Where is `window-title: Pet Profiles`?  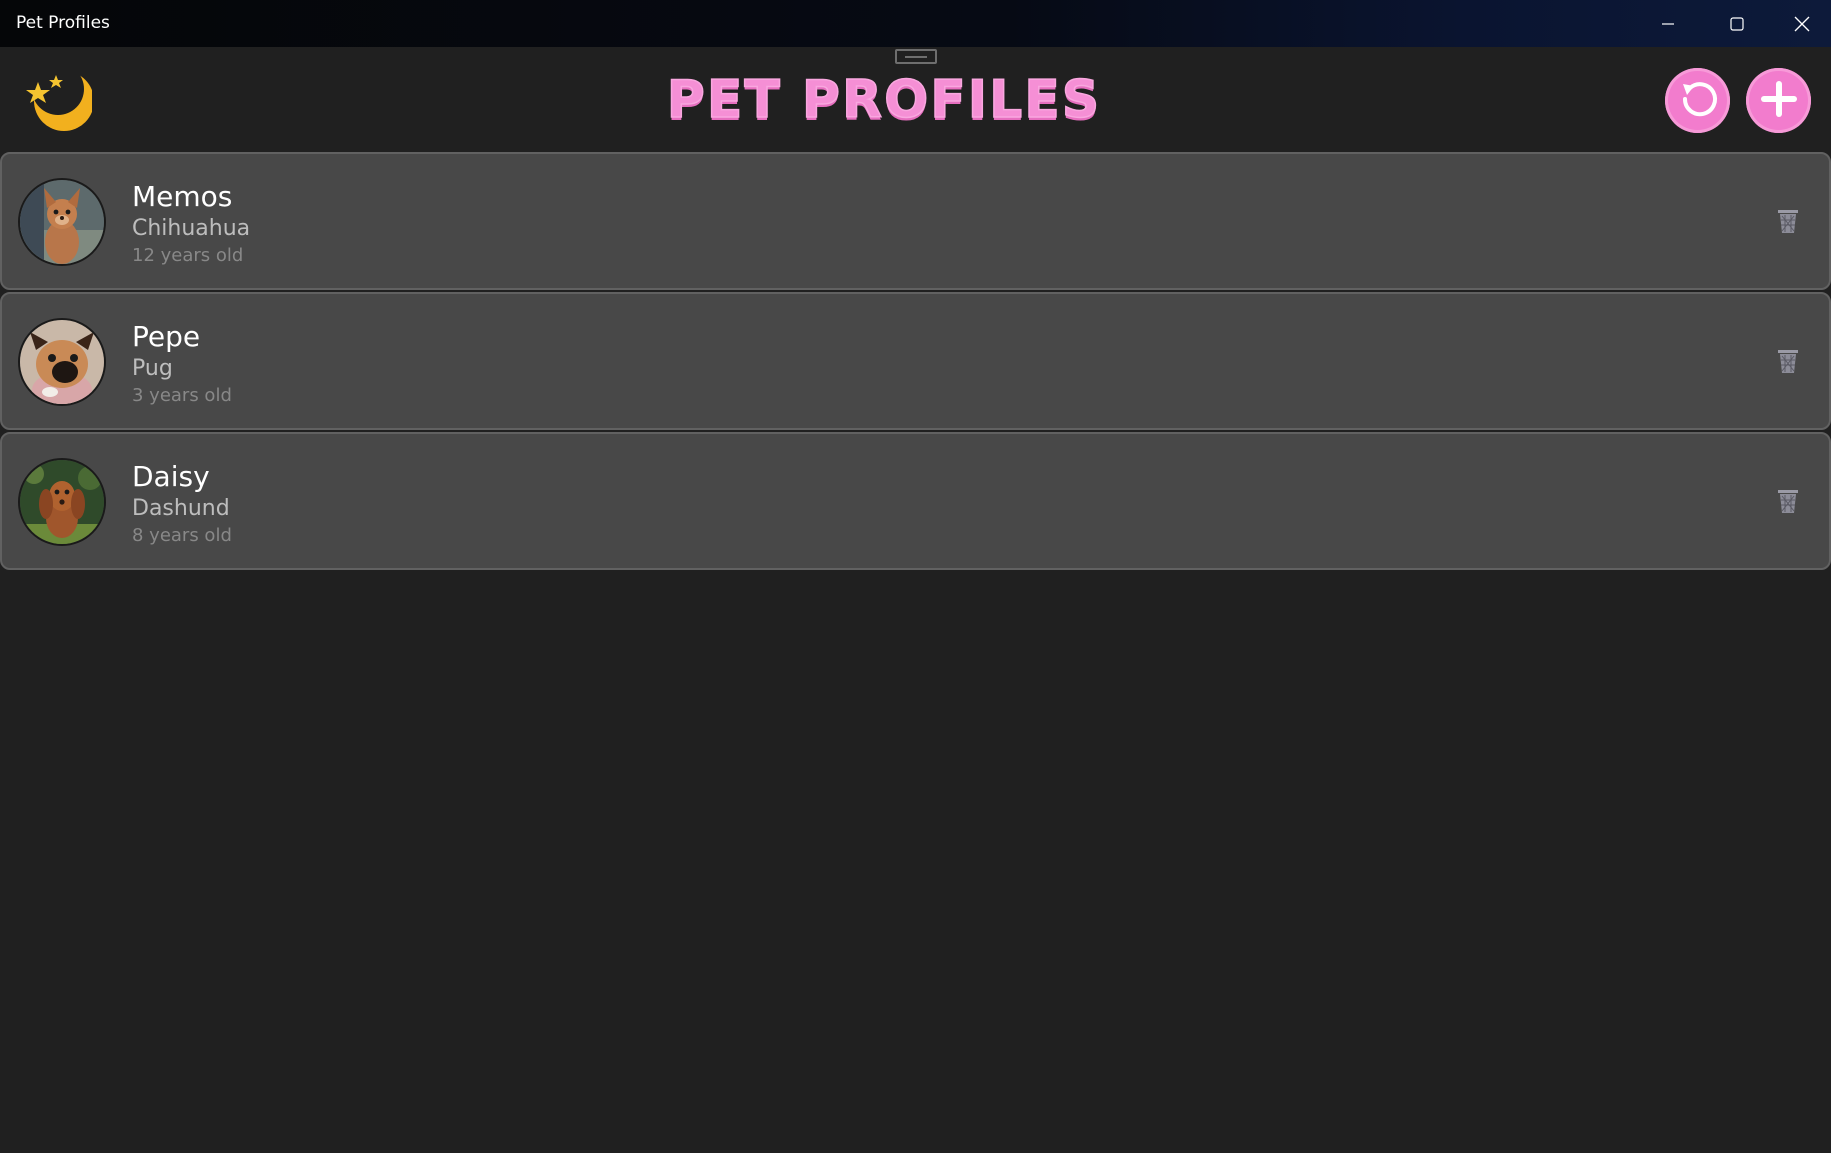
window-title: Pet Profiles is located at coordinates (63, 23).